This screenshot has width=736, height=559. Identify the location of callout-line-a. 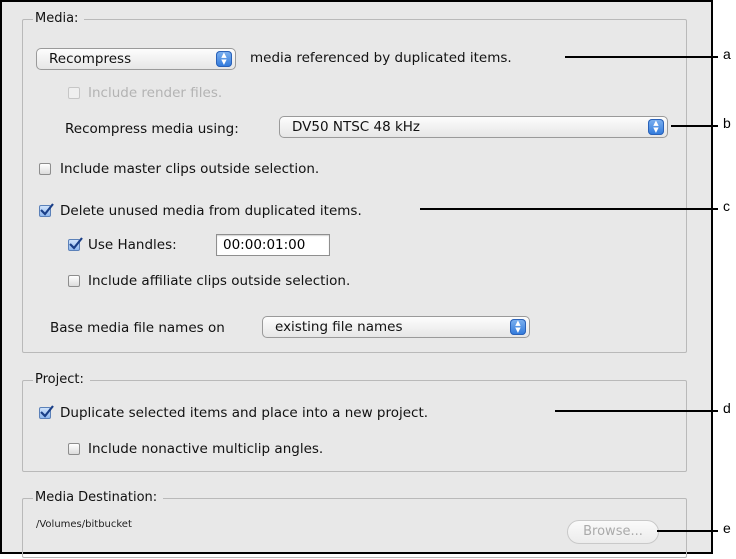
(641, 57).